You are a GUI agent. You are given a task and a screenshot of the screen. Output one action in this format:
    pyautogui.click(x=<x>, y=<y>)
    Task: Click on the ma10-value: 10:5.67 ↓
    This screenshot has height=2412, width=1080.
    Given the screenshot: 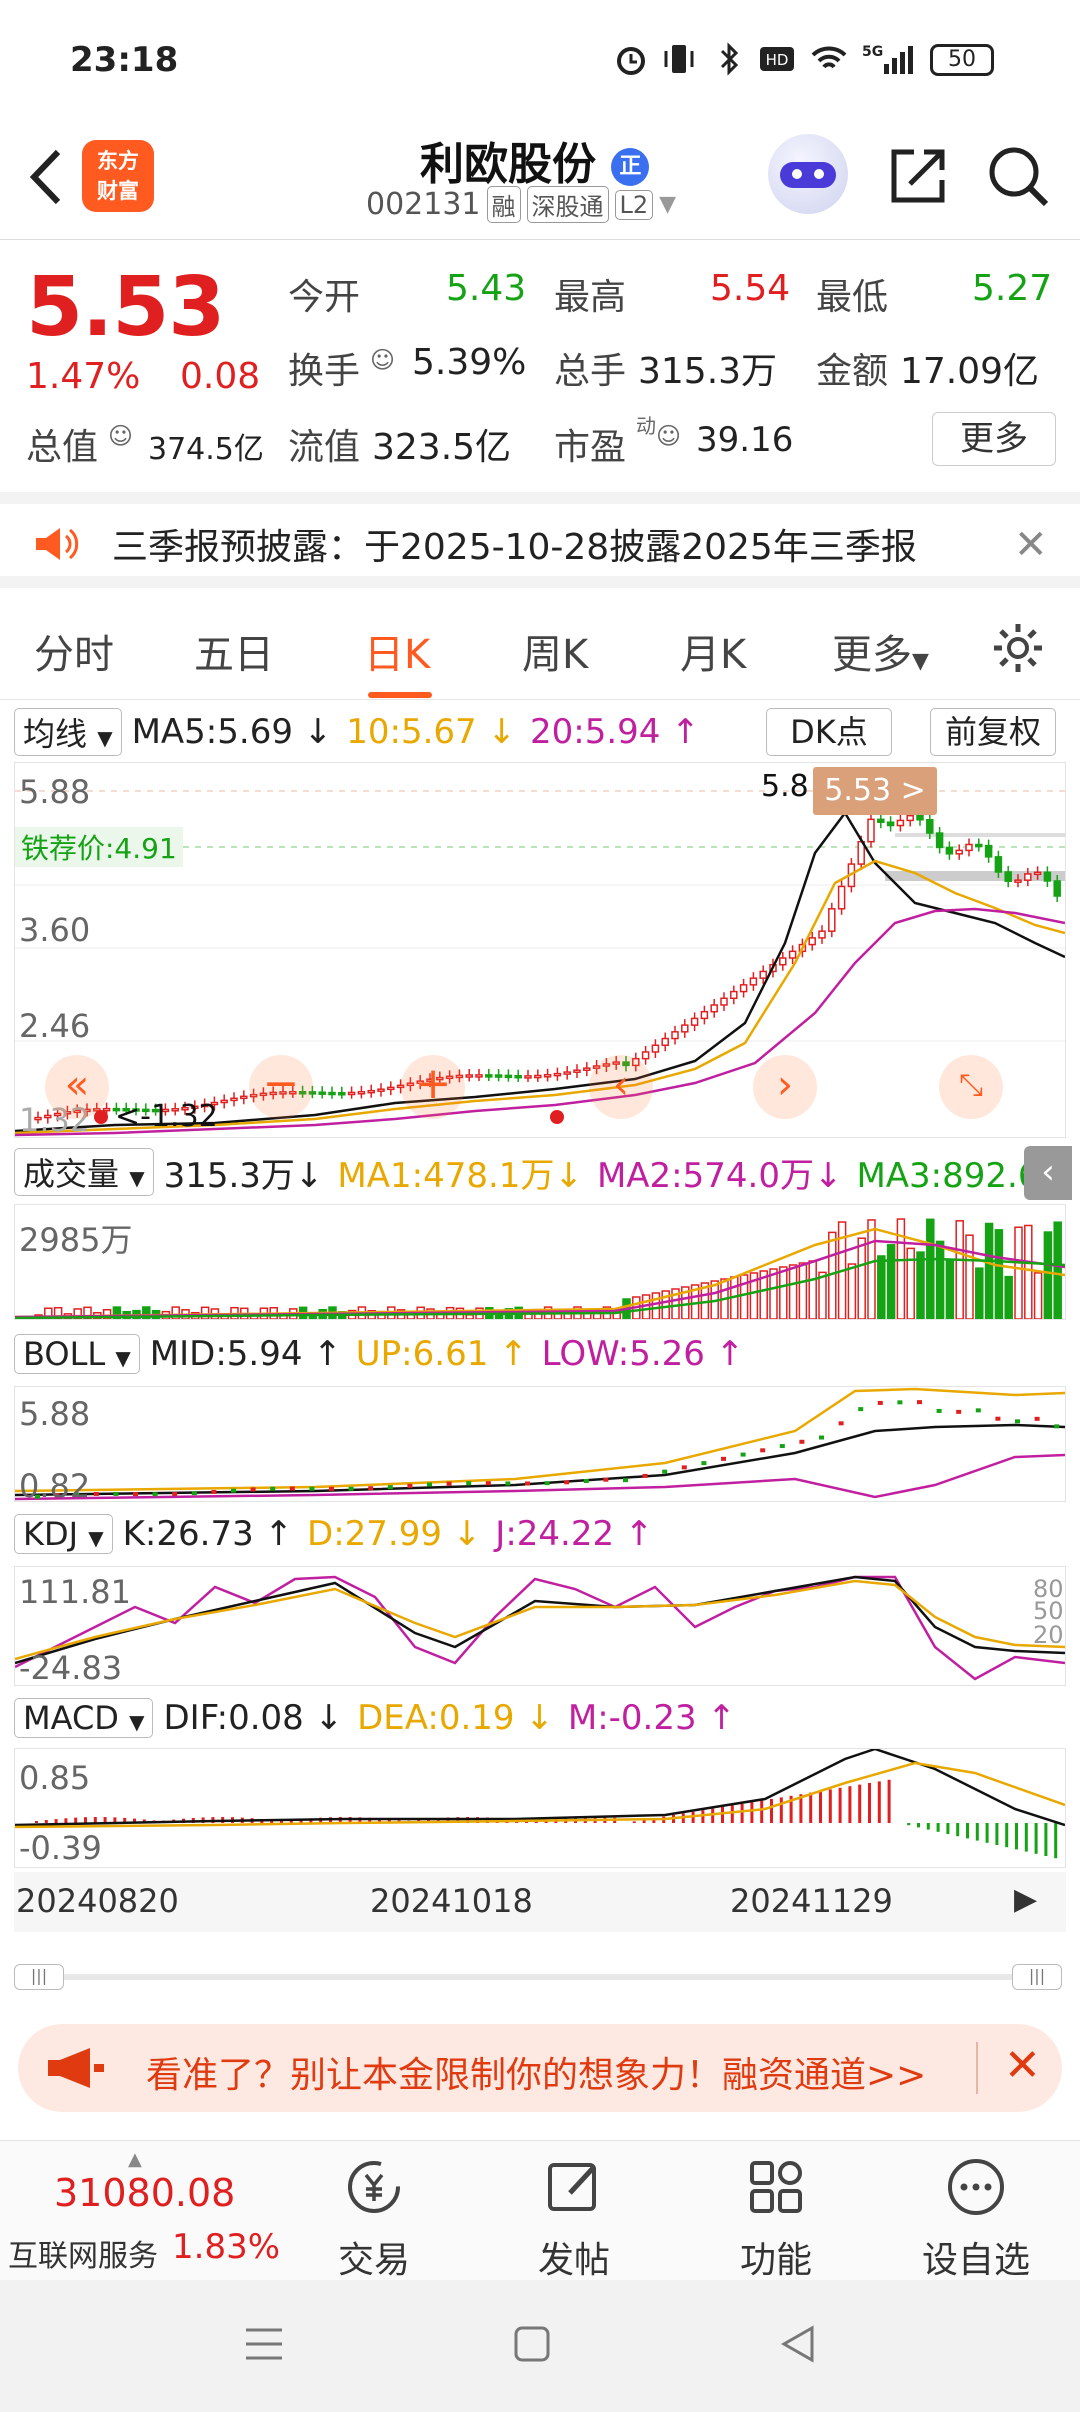 What is the action you would take?
    pyautogui.click(x=431, y=732)
    